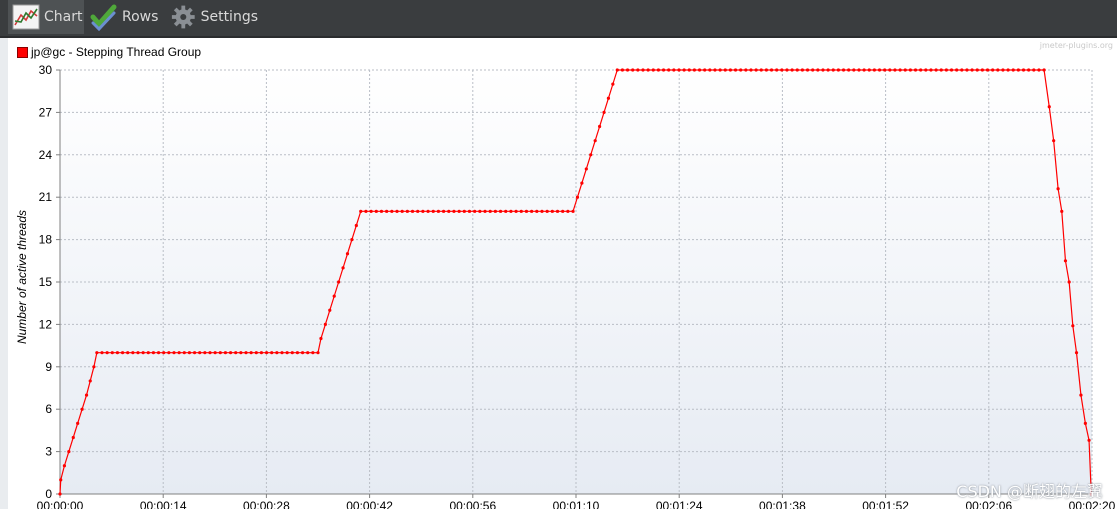  Describe the element at coordinates (163, 504) in the screenshot. I see `x-tick-label: 00:00:14` at that location.